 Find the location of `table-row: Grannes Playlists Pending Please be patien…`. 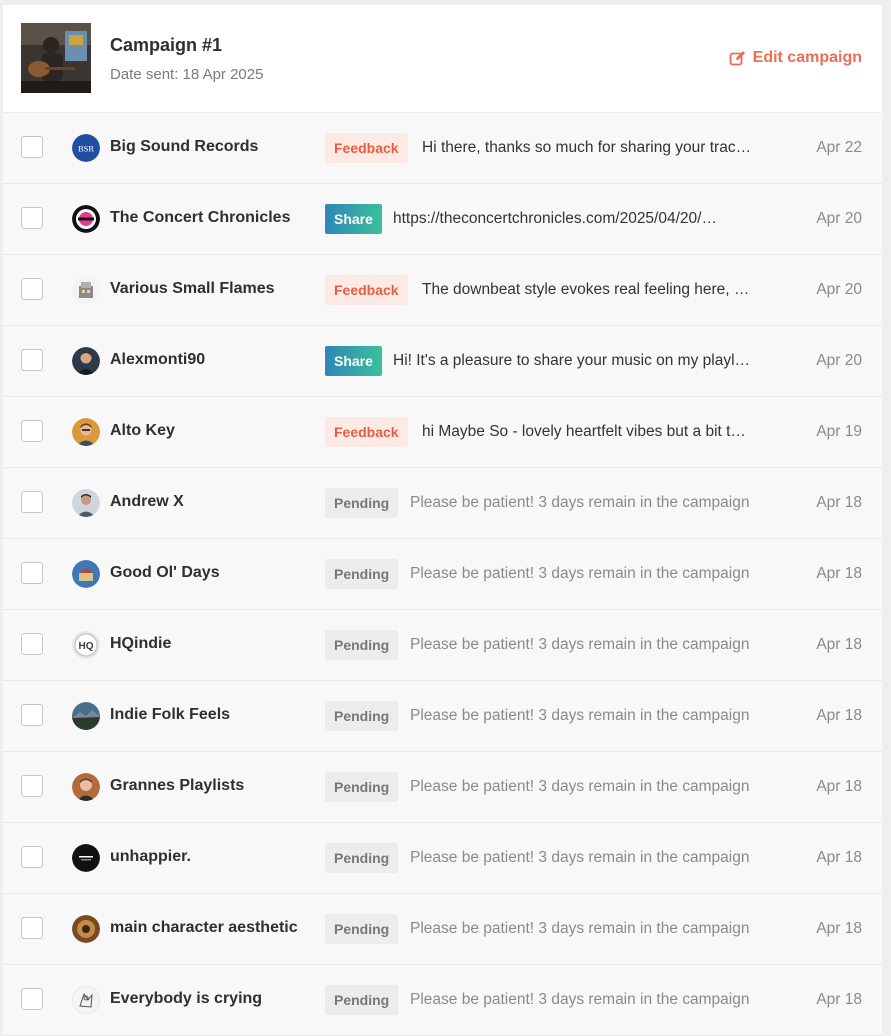

table-row: Grannes Playlists Pending Please be patien… is located at coordinates (442, 787).